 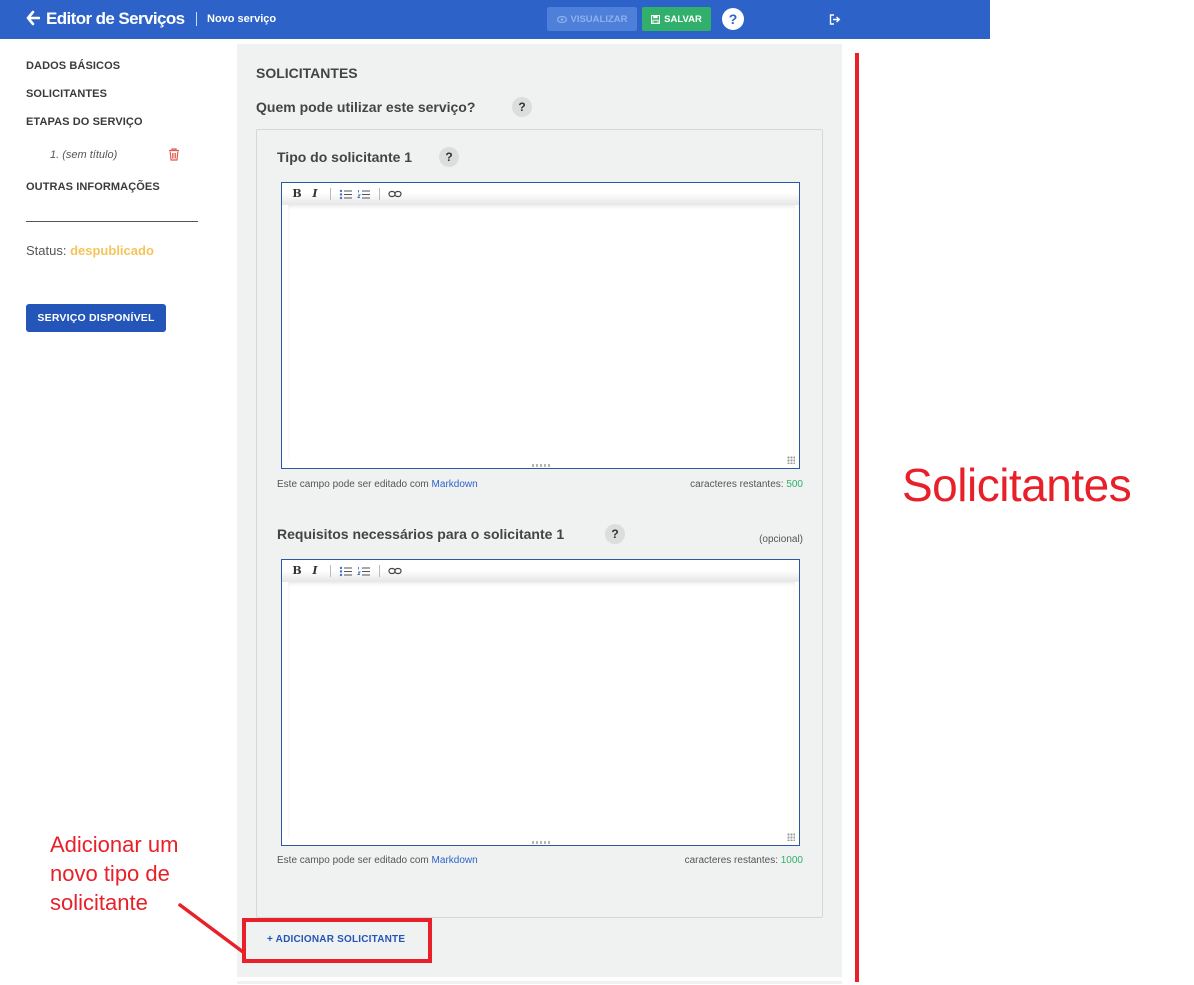 I want to click on field1-editor: B I, so click(x=540, y=325).